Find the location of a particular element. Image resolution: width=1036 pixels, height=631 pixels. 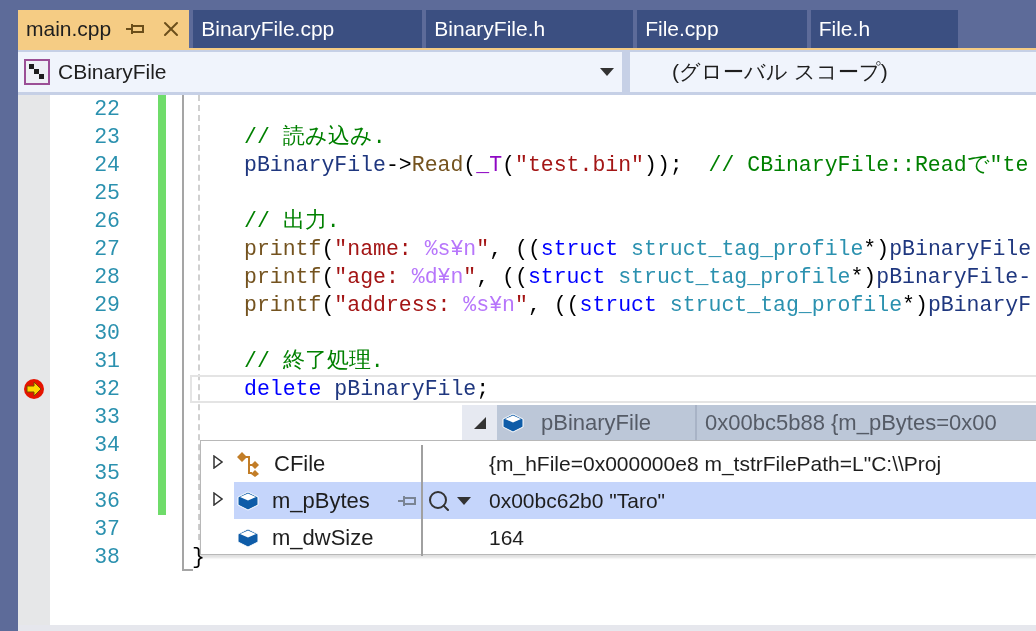

code-line: } is located at coordinates (198, 557).